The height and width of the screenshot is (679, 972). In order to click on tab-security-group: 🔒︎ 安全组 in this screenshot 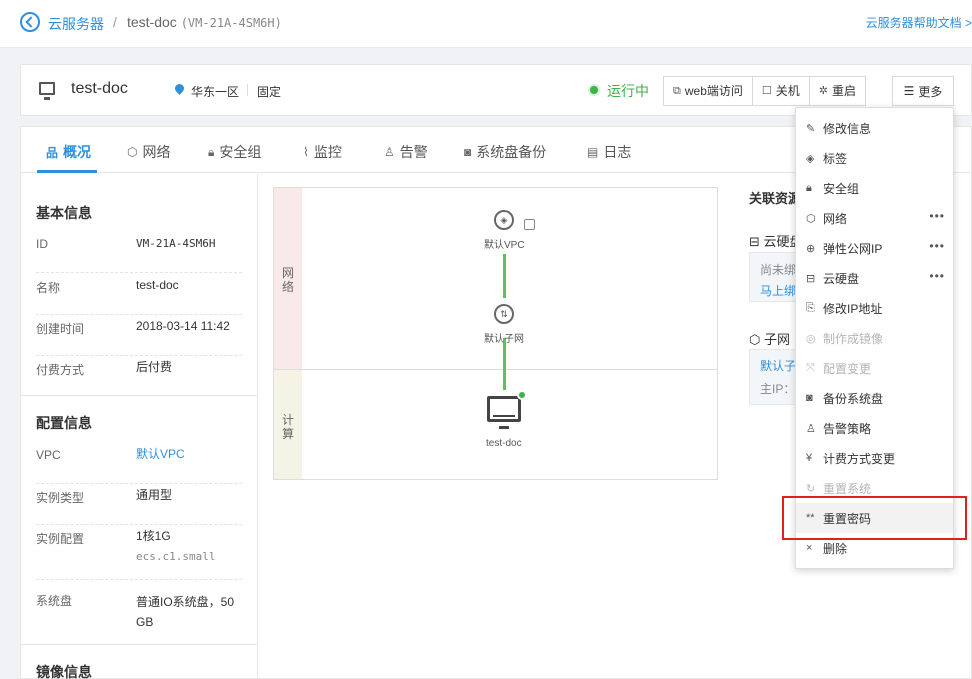, I will do `click(234, 152)`.